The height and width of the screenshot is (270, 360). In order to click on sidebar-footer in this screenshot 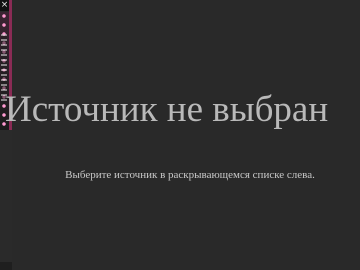, I will do `click(6, 266)`.